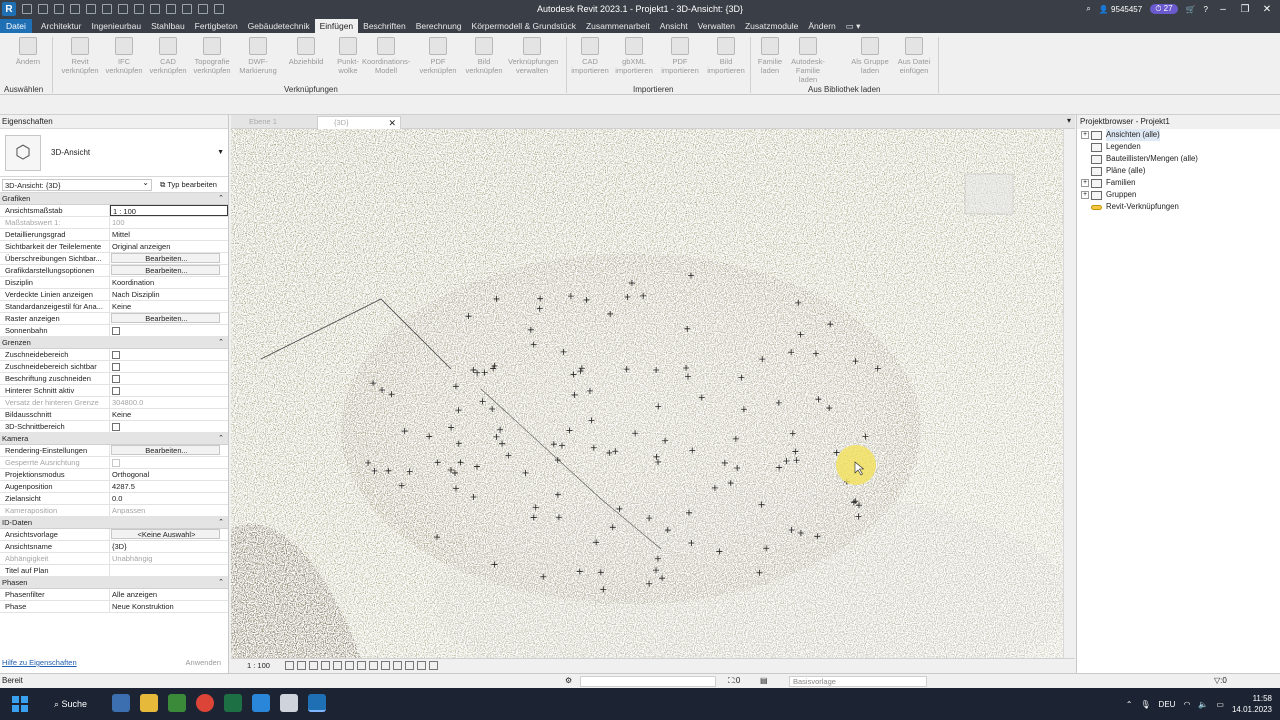 The width and height of the screenshot is (1280, 720). Describe the element at coordinates (61, 26) in the screenshot. I see `menu-tab: Architektur` at that location.